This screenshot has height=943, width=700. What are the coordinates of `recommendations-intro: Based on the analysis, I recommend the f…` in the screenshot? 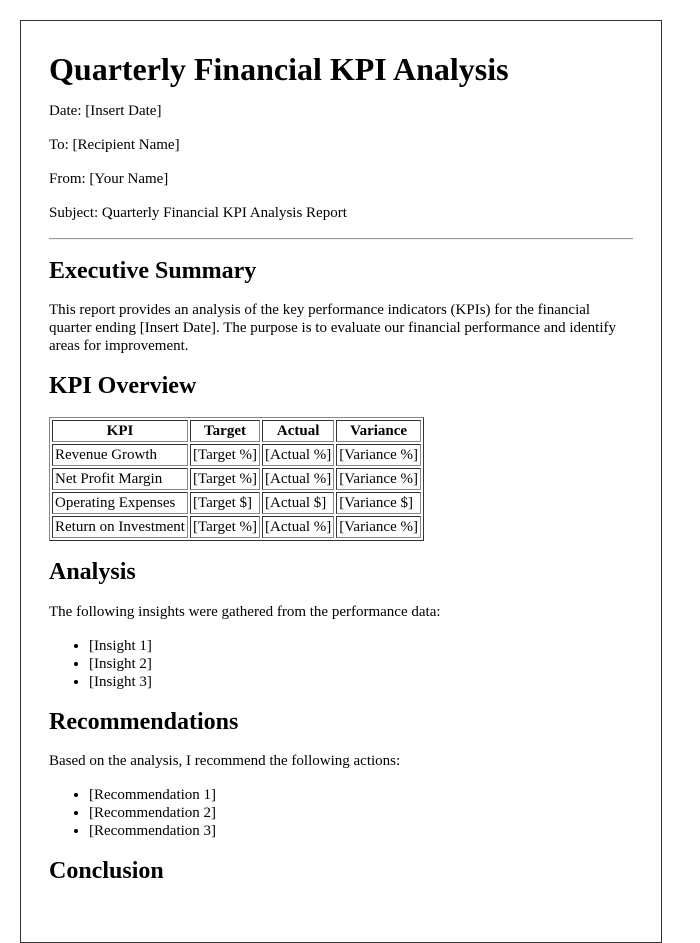 It's located at (225, 761).